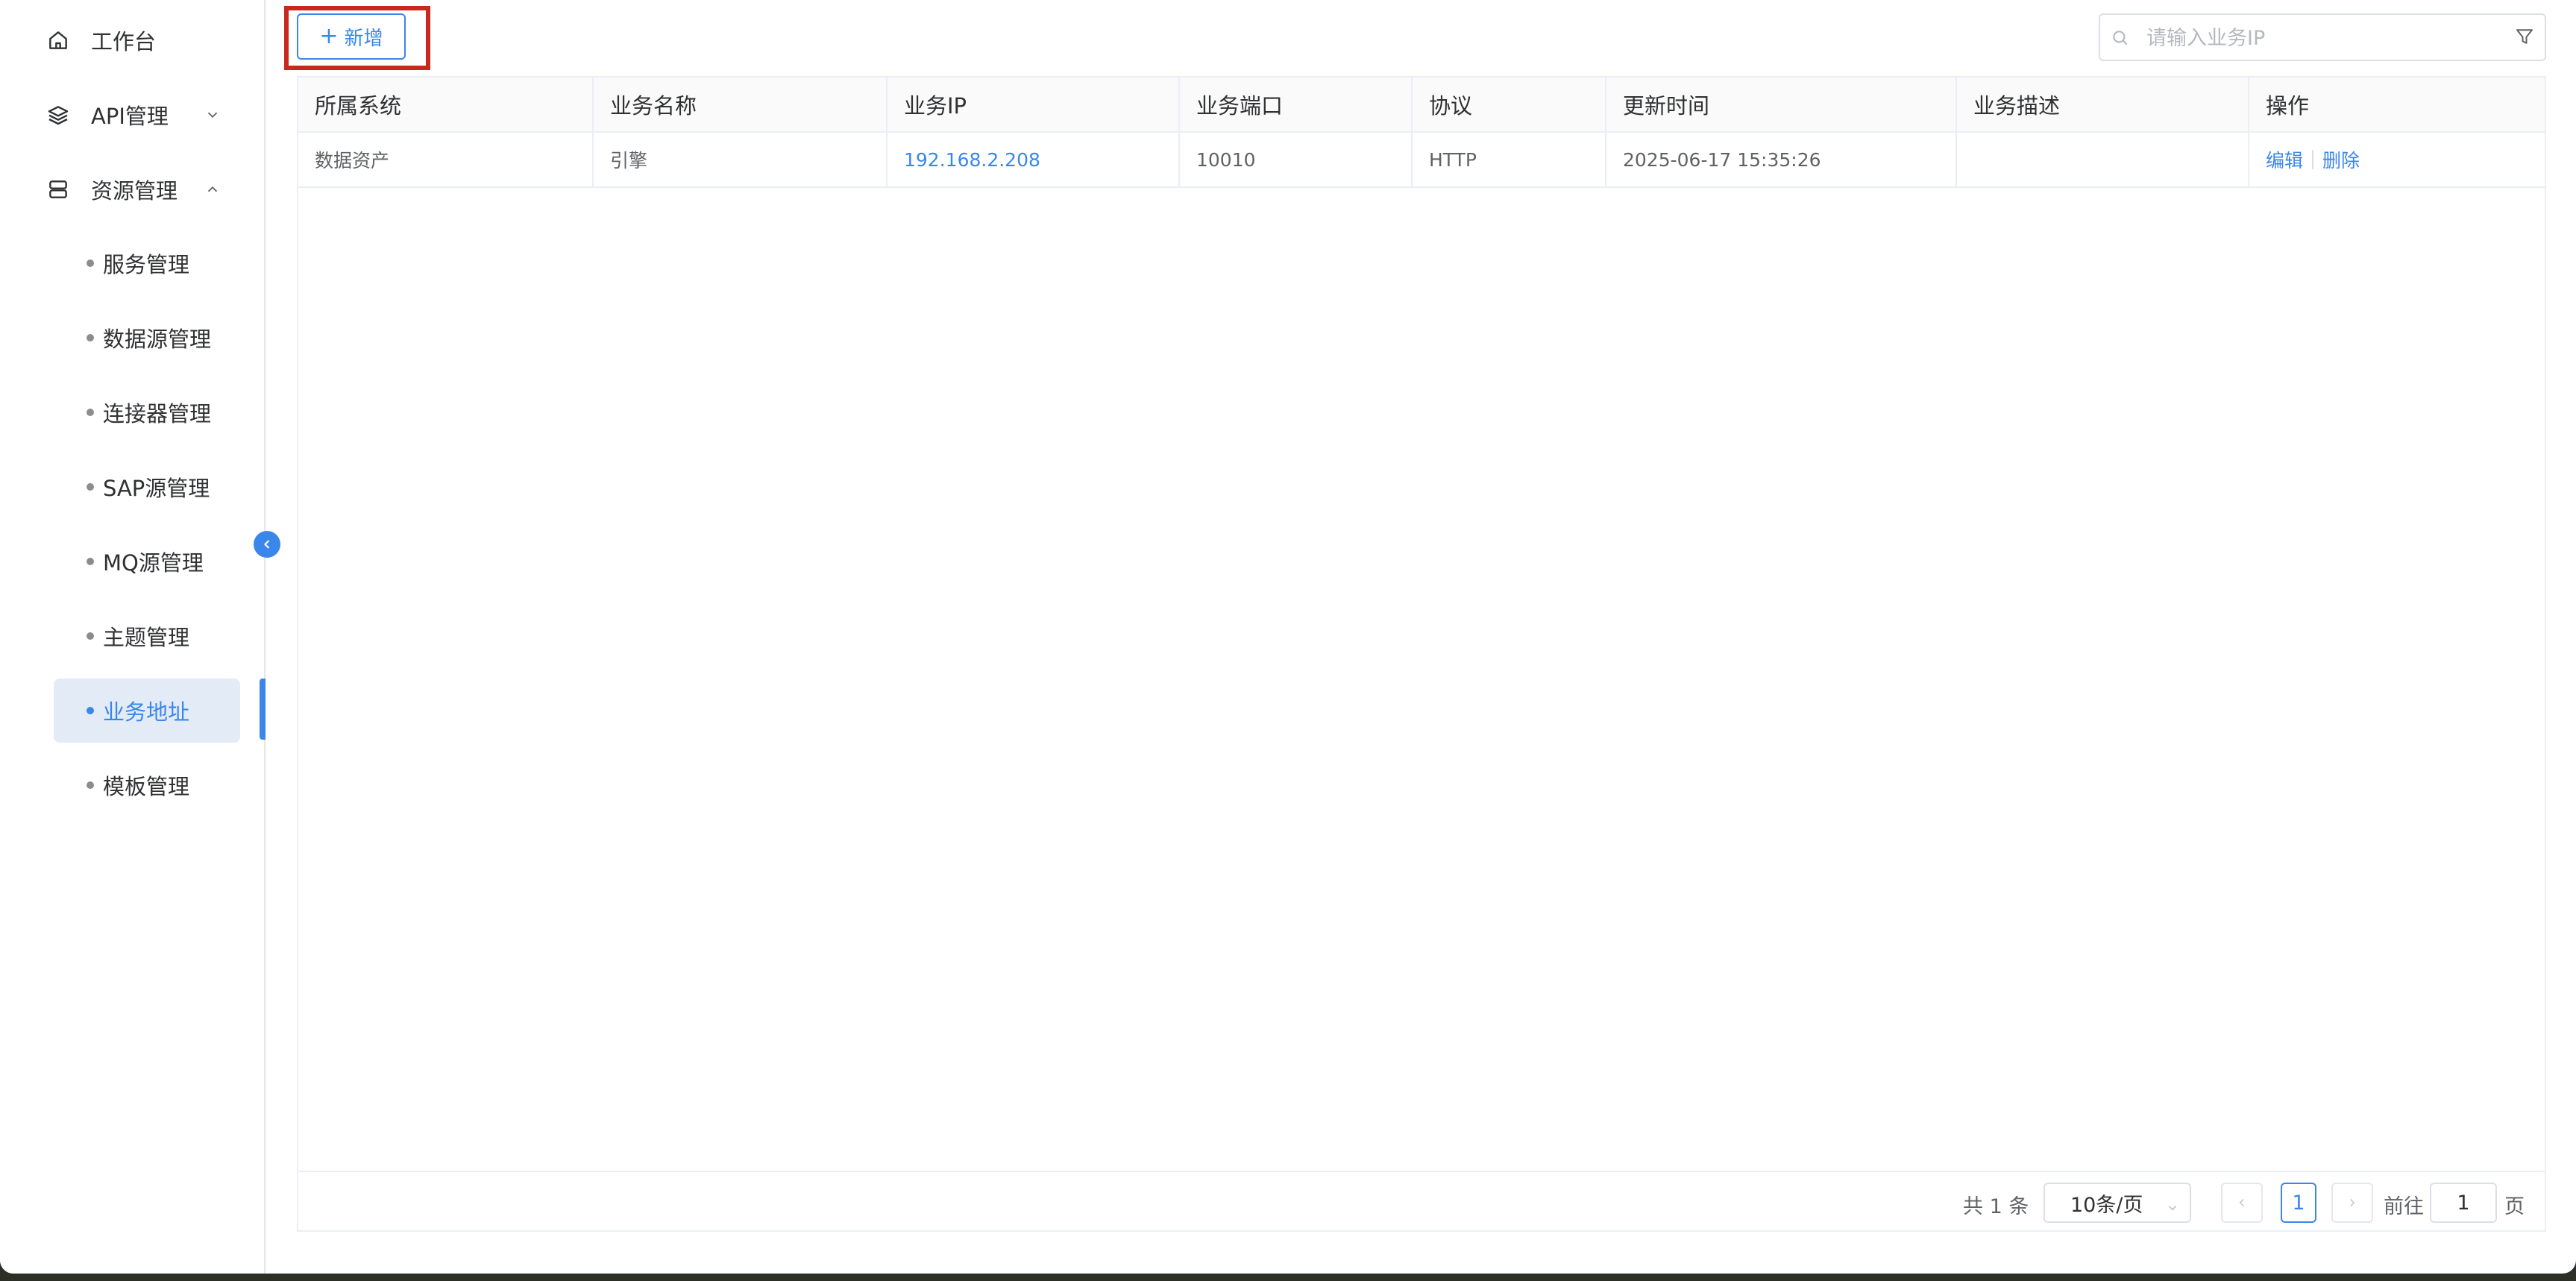 The width and height of the screenshot is (2576, 1281). Describe the element at coordinates (2121, 38) in the screenshot. I see `search-icon` at that location.